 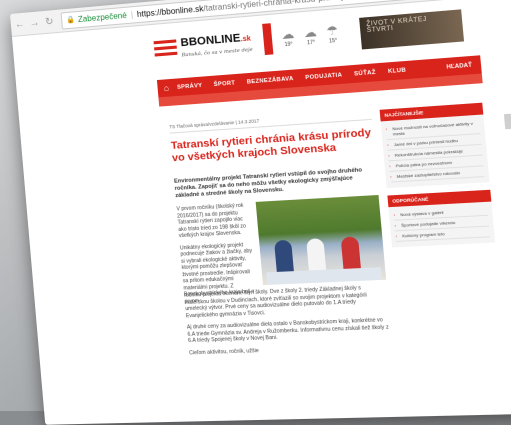 What do you see at coordinates (224, 351) in the screenshot?
I see `article-paragraph: Cieľom aktivitou, ročník, užšie` at bounding box center [224, 351].